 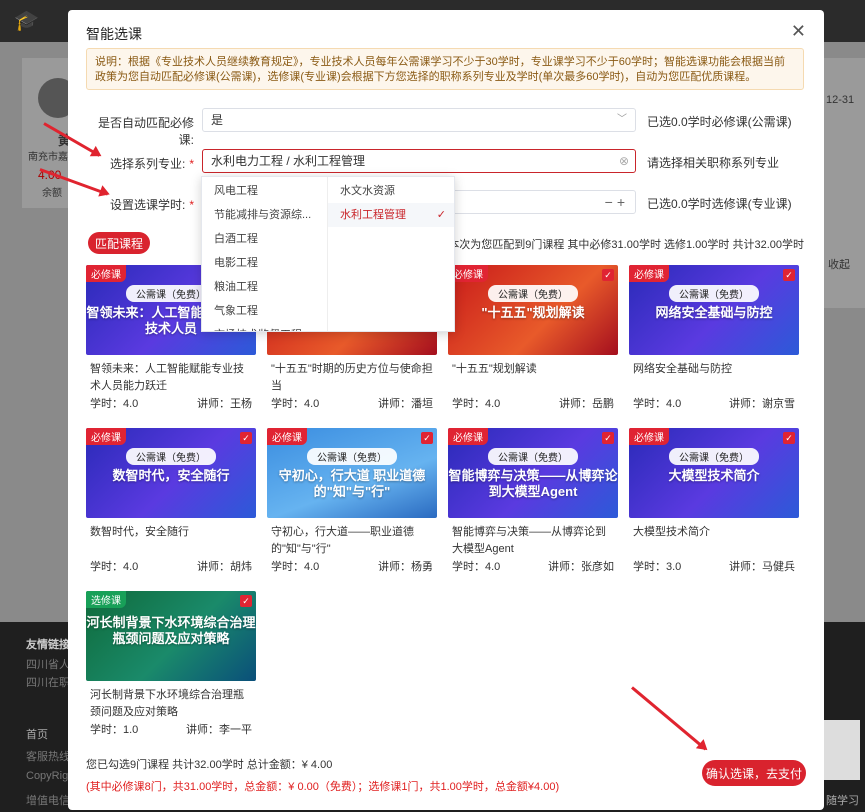 I want to click on course-title: "十五五"规划解读, so click(x=533, y=378).